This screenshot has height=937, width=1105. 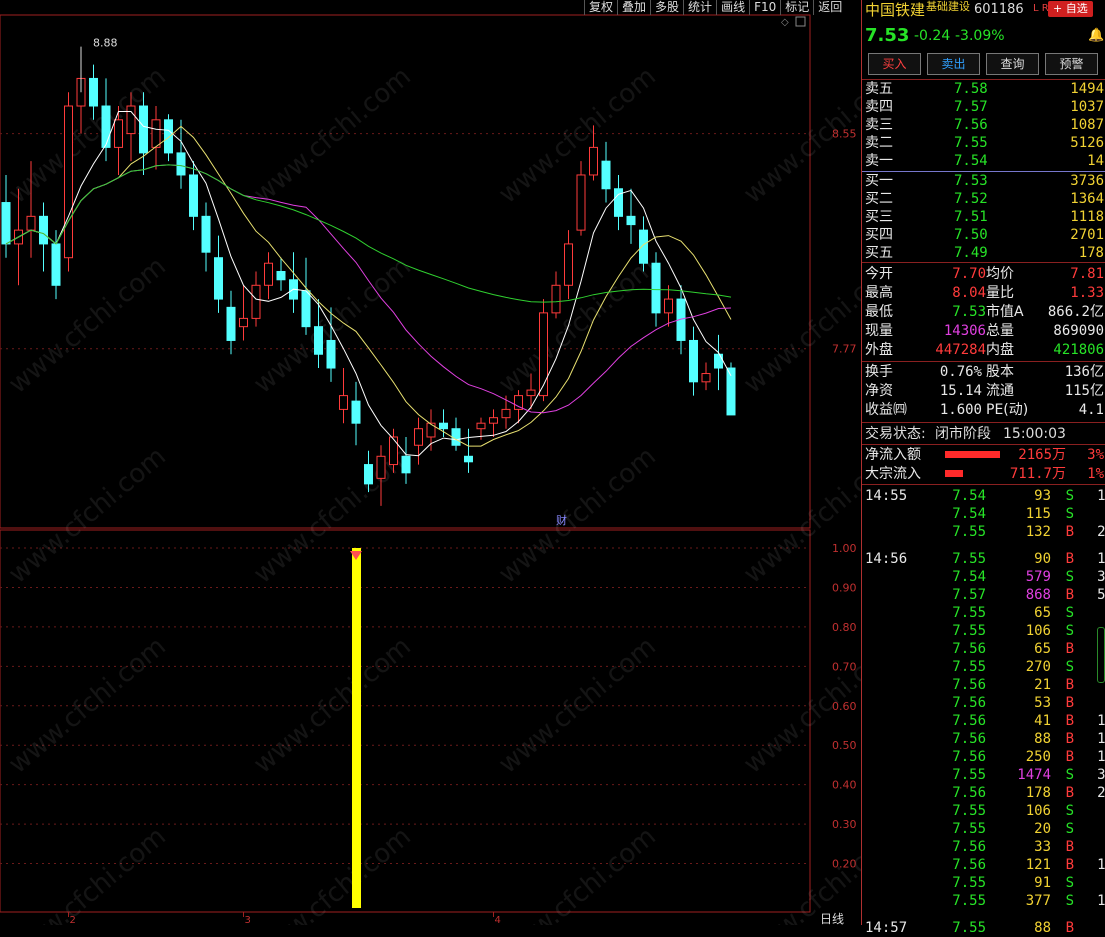 What do you see at coordinates (983, 901) in the screenshot?
I see `tick-row: 7.55 377 S 16` at bounding box center [983, 901].